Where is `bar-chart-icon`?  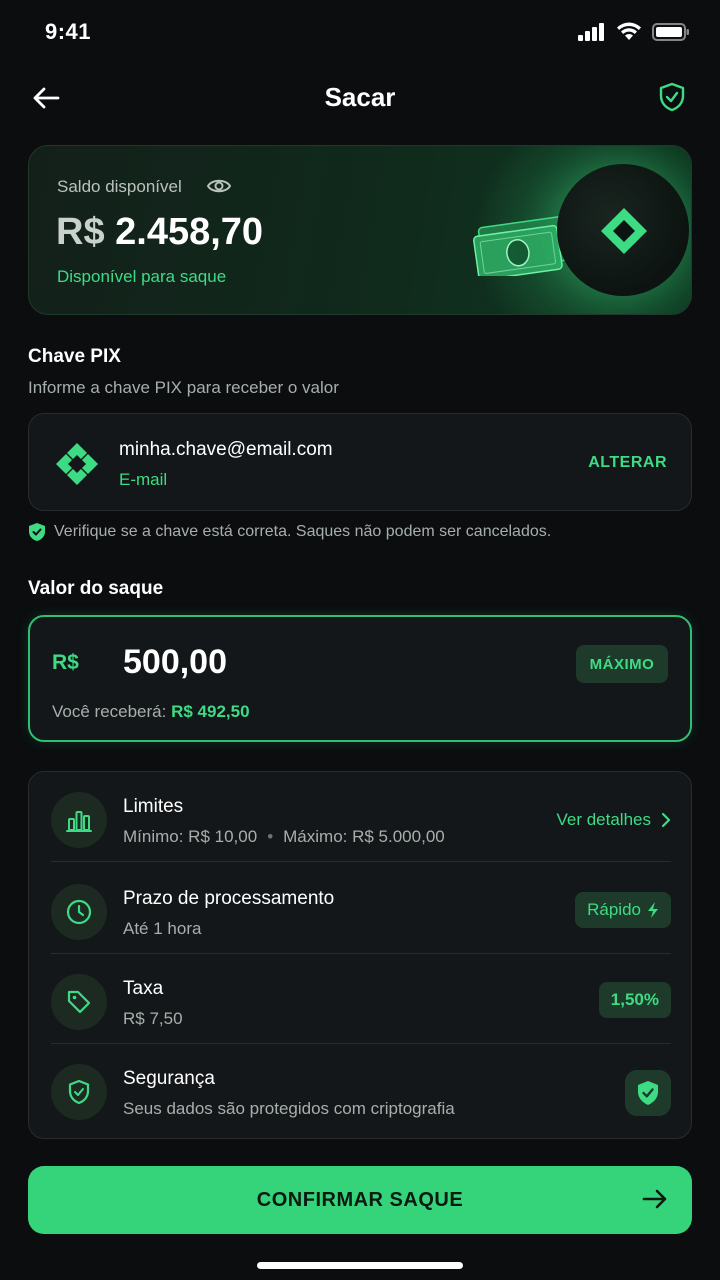 bar-chart-icon is located at coordinates (79, 821).